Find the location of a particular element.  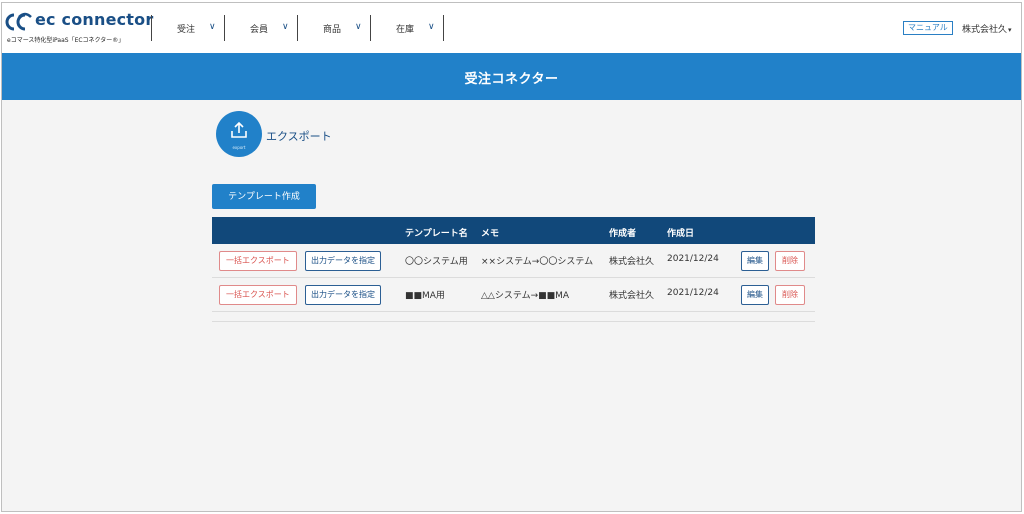

nav-members-label: 会員 is located at coordinates (259, 30).